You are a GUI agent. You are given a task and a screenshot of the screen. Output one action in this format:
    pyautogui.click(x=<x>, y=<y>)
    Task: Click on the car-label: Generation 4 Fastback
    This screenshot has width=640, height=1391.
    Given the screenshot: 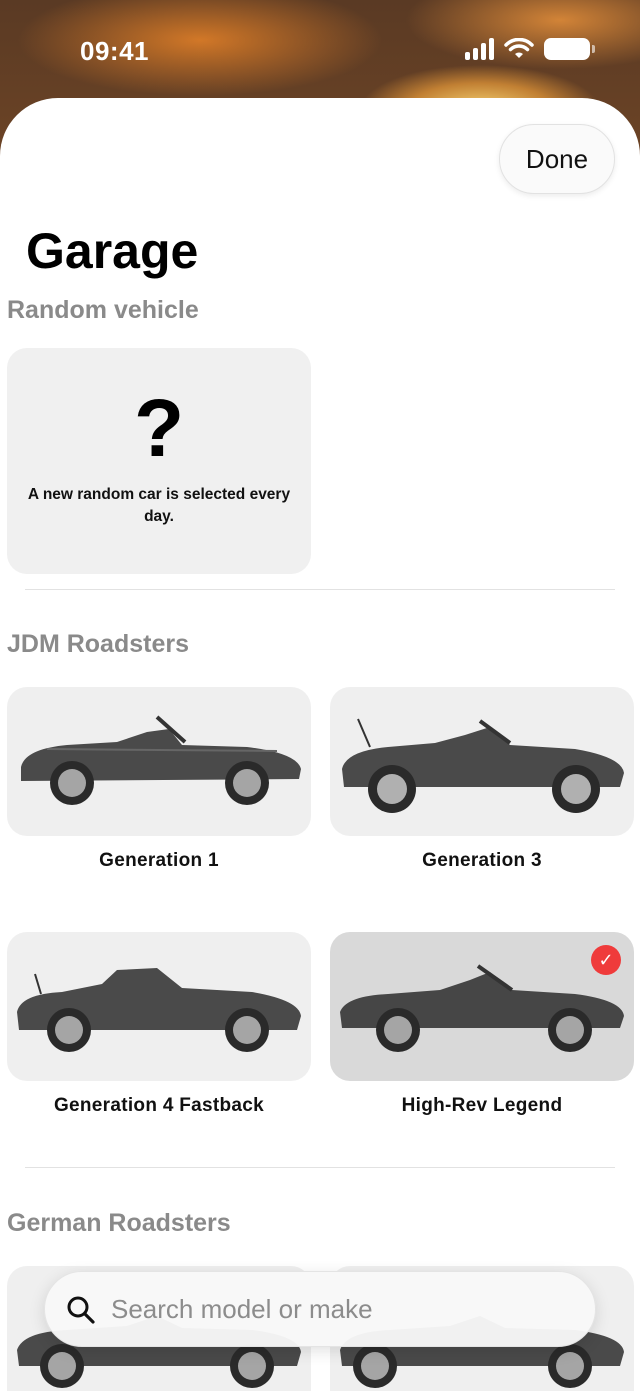 What is the action you would take?
    pyautogui.click(x=159, y=1105)
    